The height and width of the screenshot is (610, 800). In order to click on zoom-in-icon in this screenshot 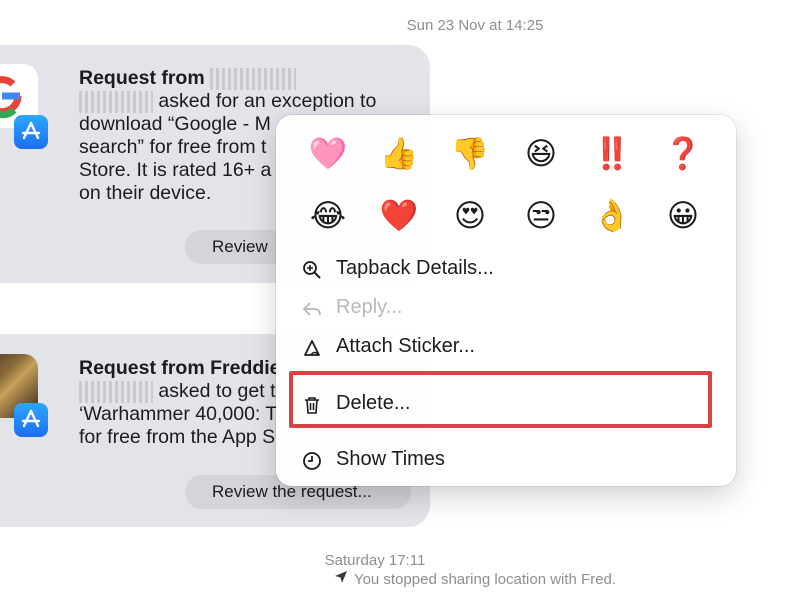, I will do `click(312, 268)`.